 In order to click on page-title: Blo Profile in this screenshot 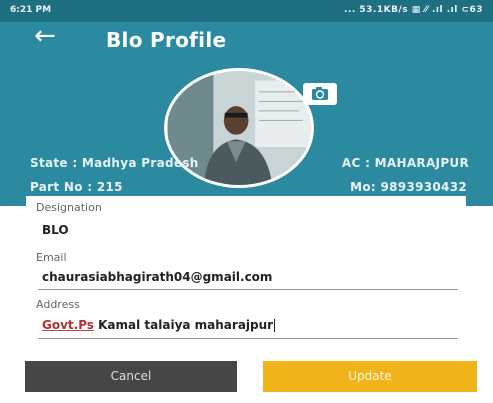, I will do `click(166, 40)`.